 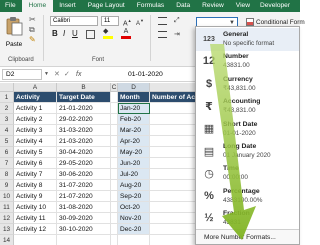 What do you see at coordinates (247, 61) in the screenshot?
I see `number-format-item-number: 12 Number 43831.00` at bounding box center [247, 61].